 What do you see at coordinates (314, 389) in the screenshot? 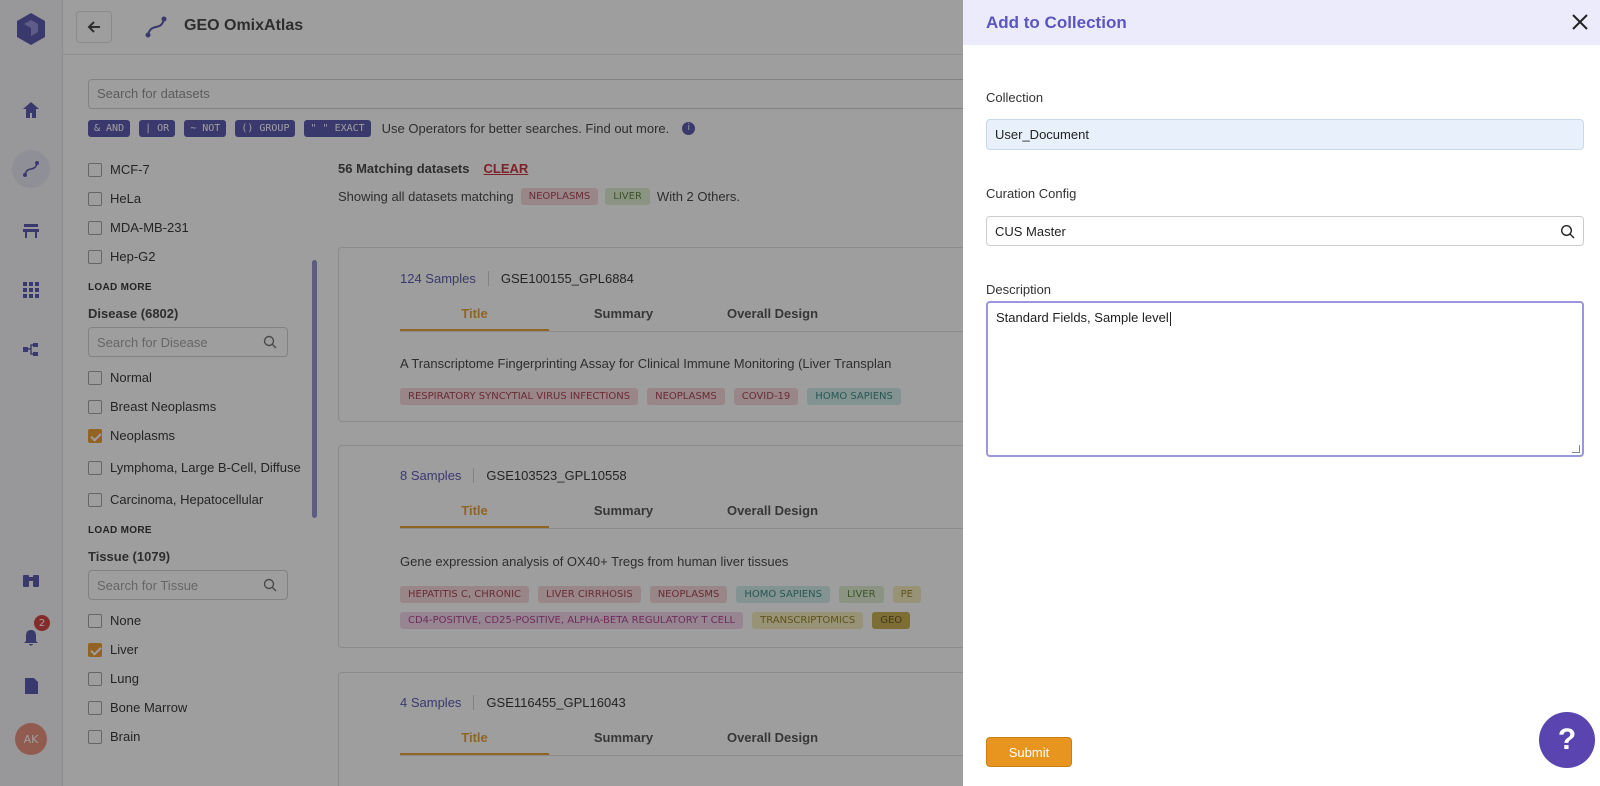
I see `filter-scrollbar` at bounding box center [314, 389].